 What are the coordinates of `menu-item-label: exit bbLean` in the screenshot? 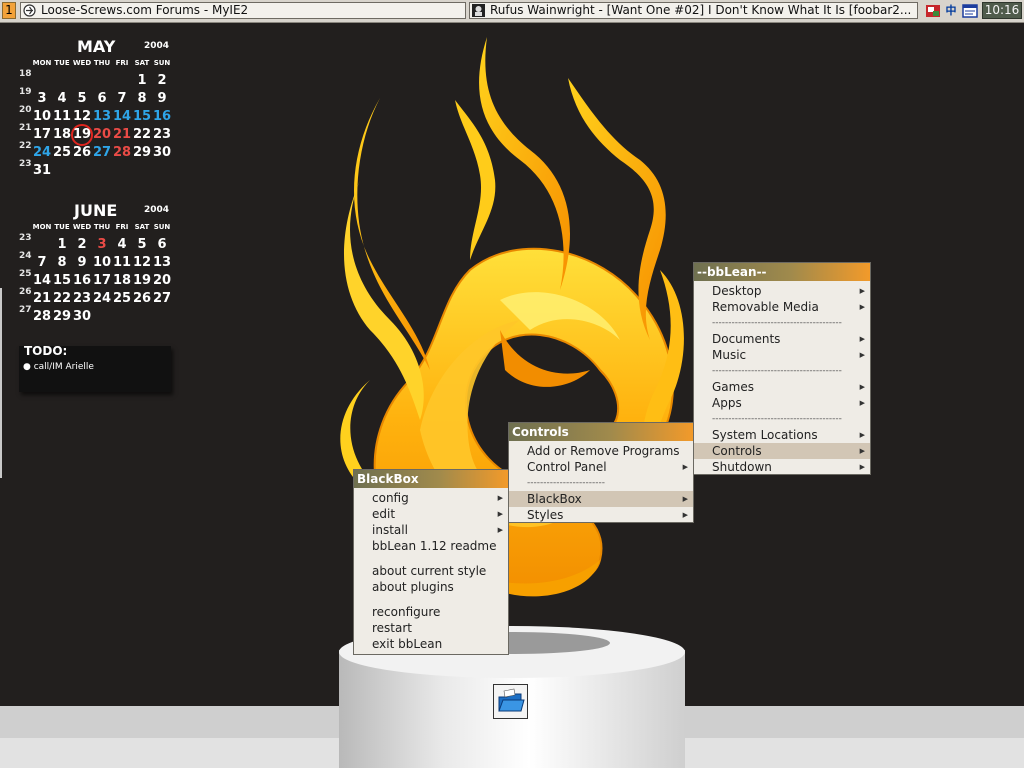 It's located at (407, 644).